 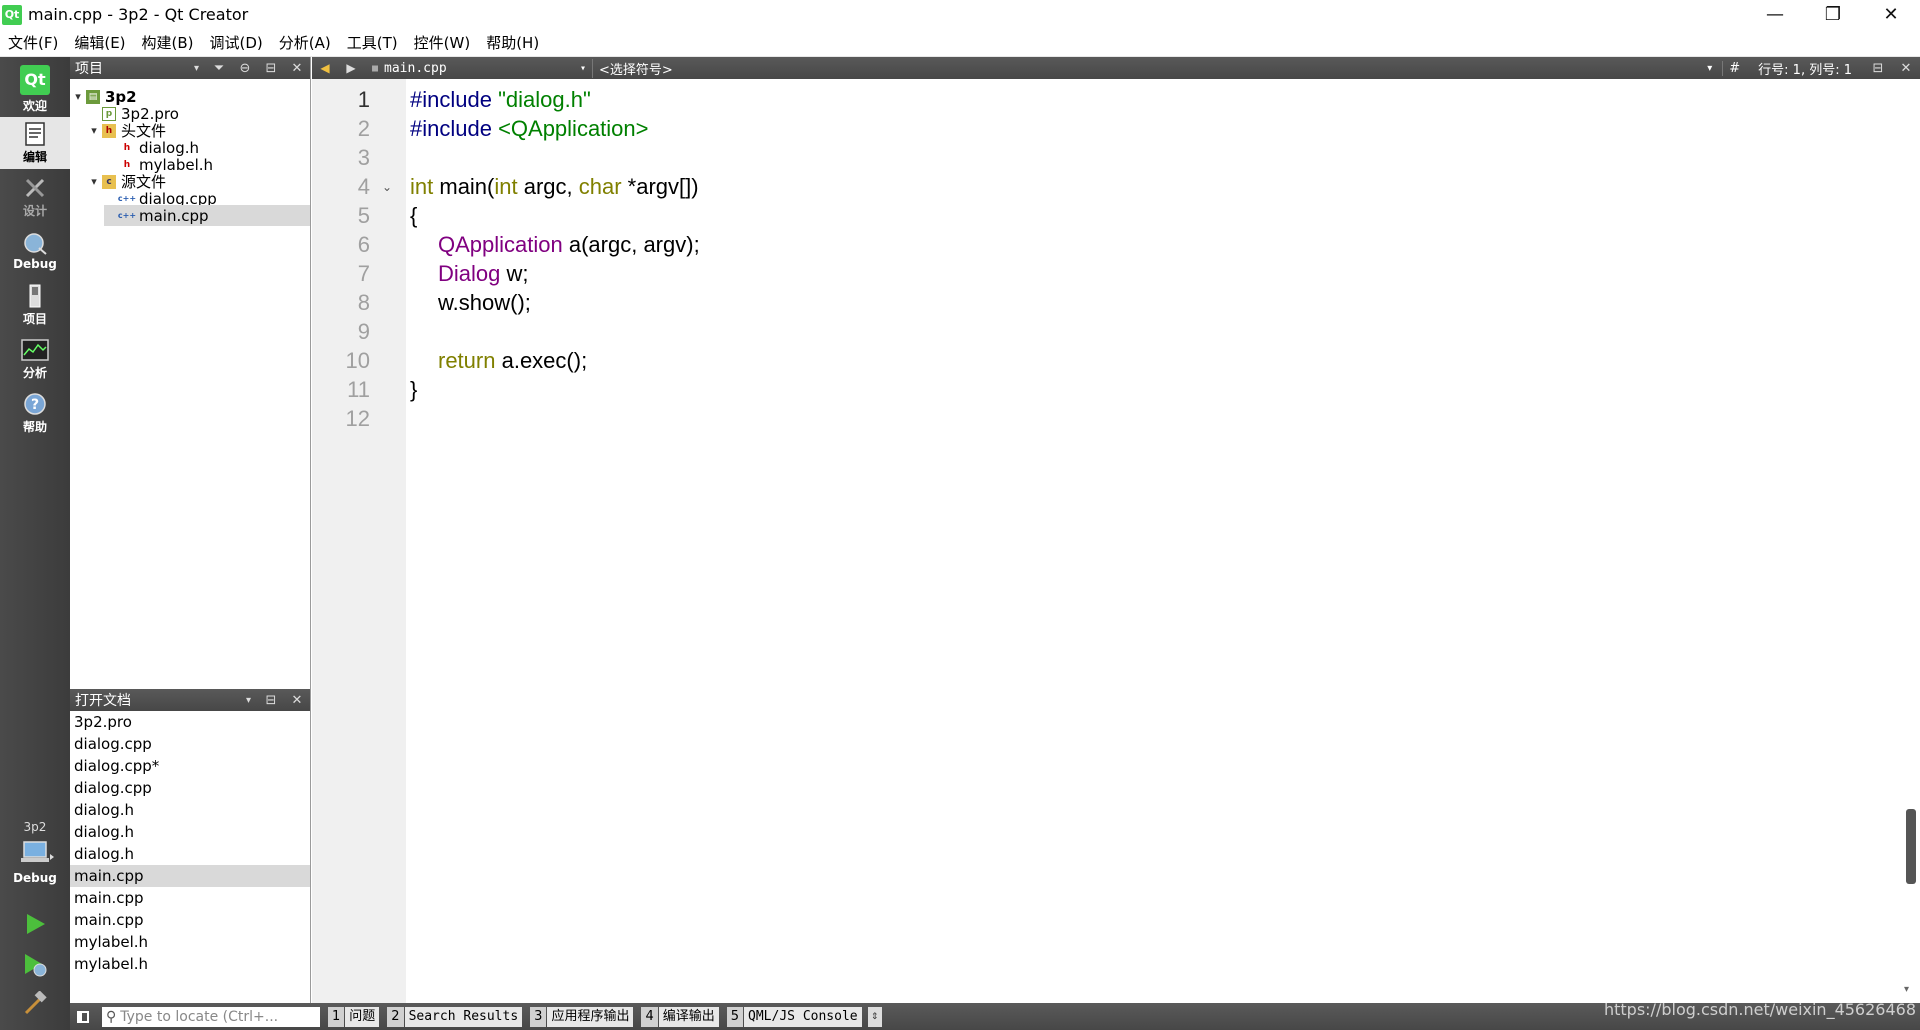 What do you see at coordinates (190, 722) in the screenshot?
I see `open-doc-item: 3p2.pro` at bounding box center [190, 722].